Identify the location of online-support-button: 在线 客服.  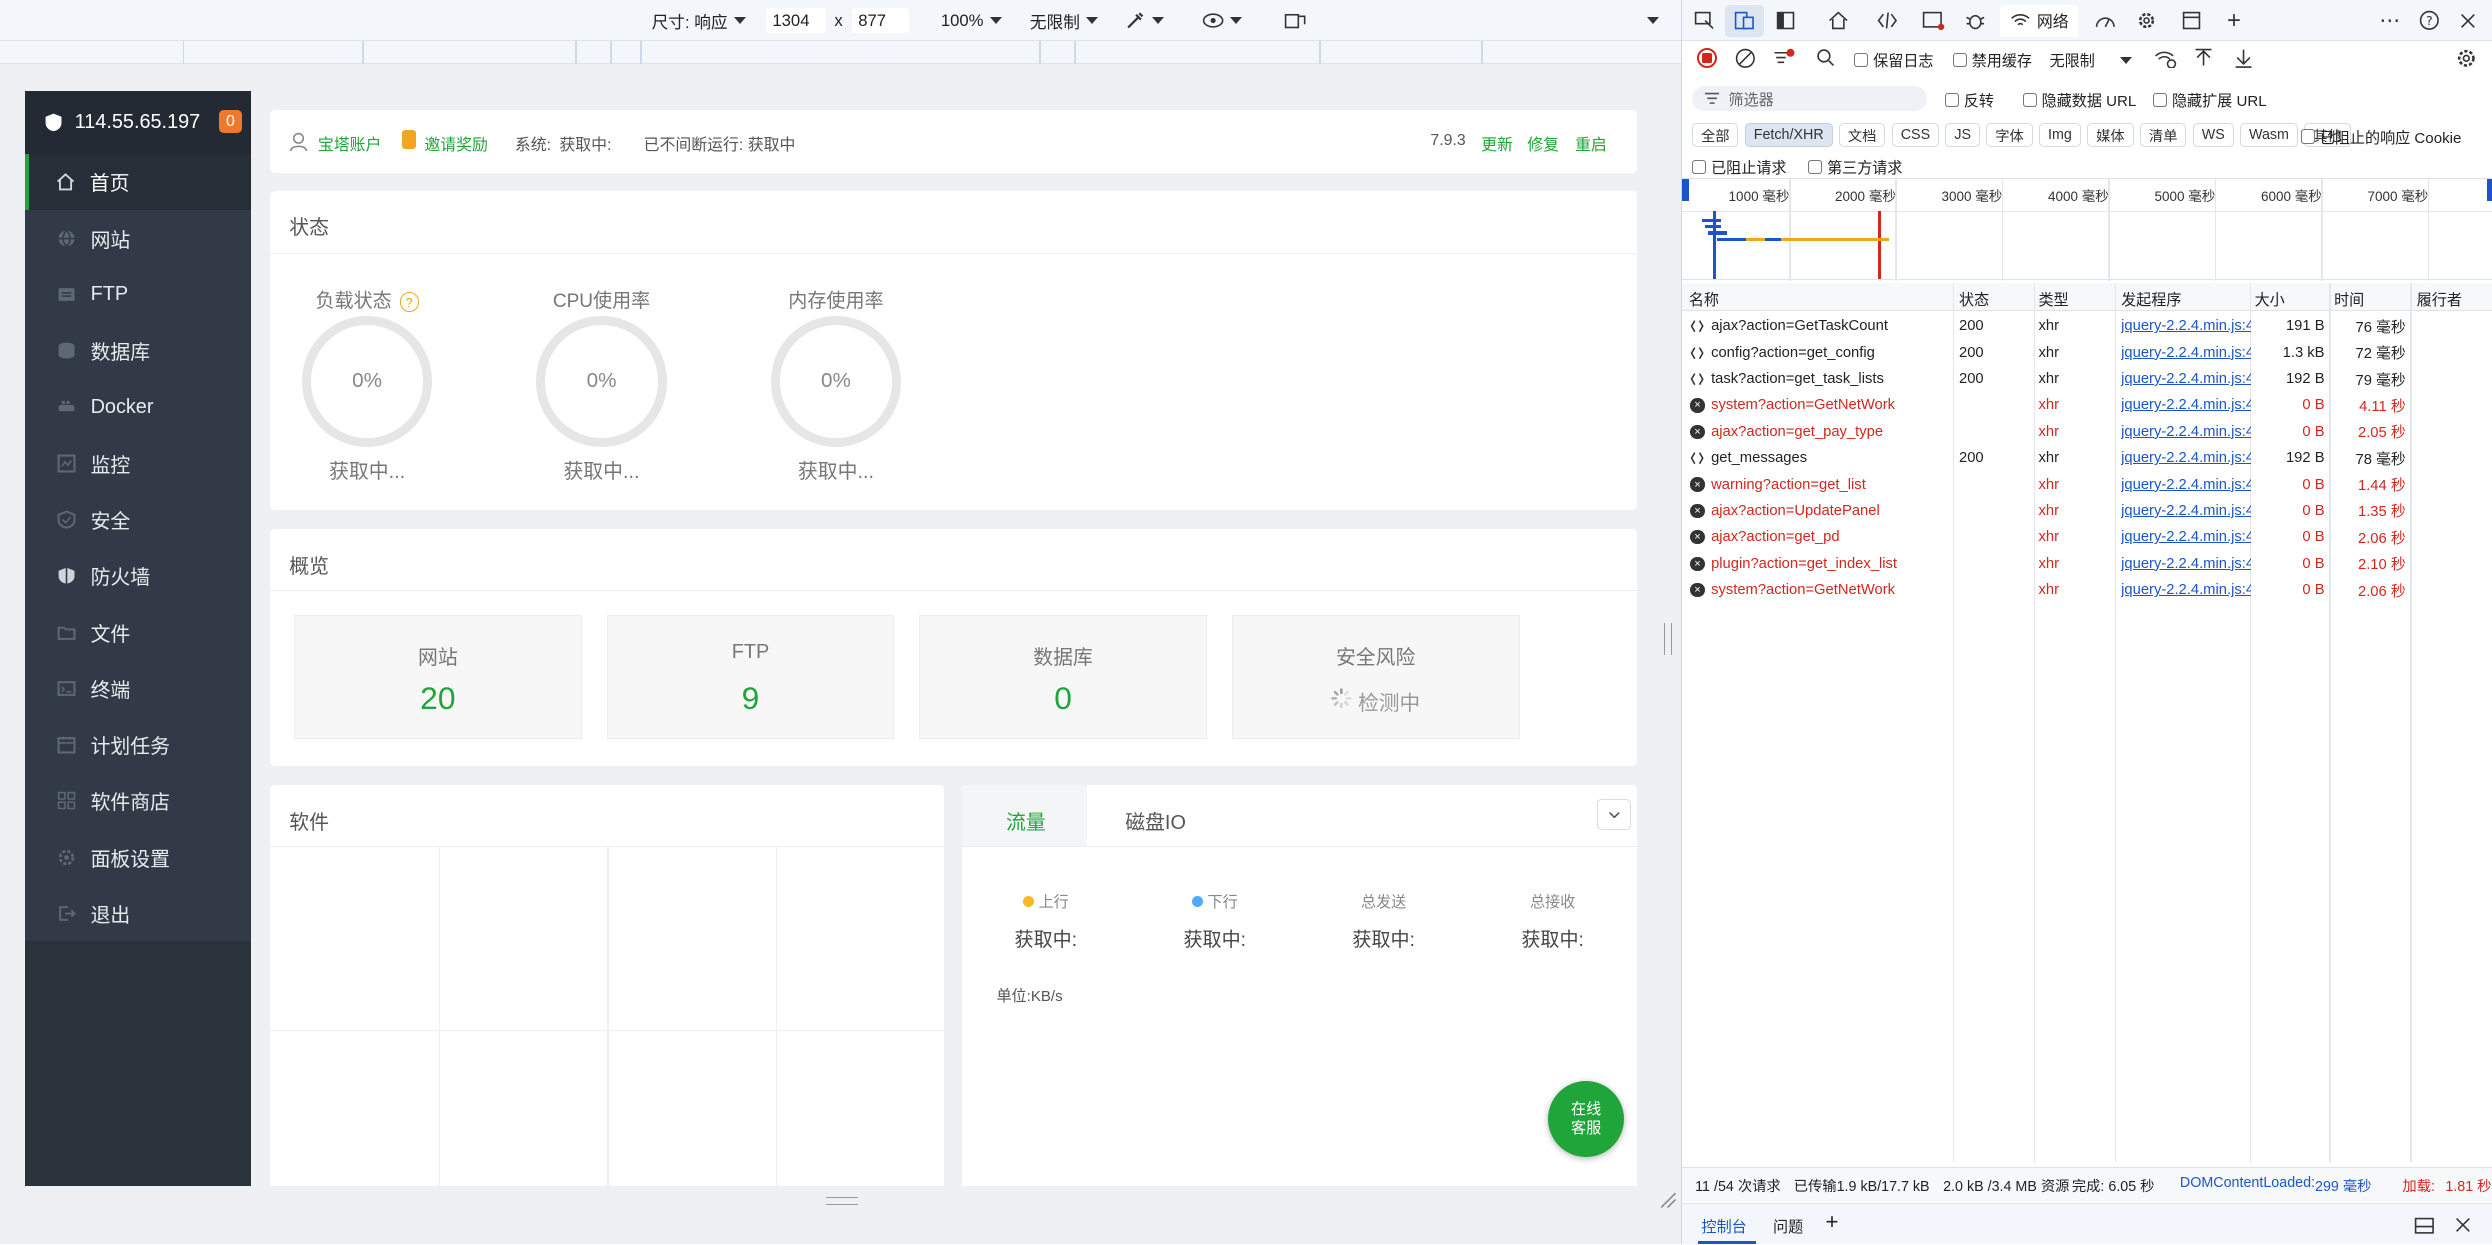
(1586, 1118).